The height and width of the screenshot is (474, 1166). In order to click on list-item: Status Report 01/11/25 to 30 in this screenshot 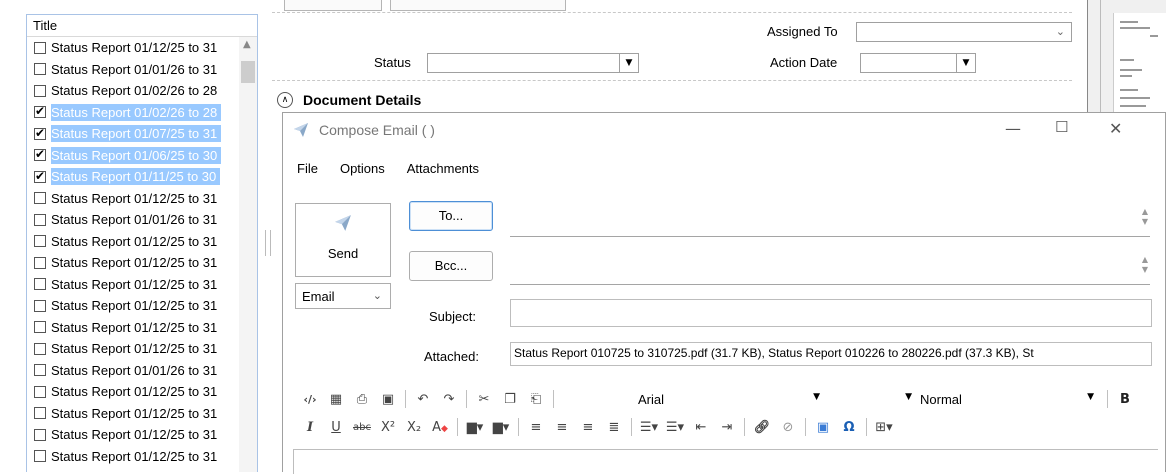, I will do `click(133, 177)`.